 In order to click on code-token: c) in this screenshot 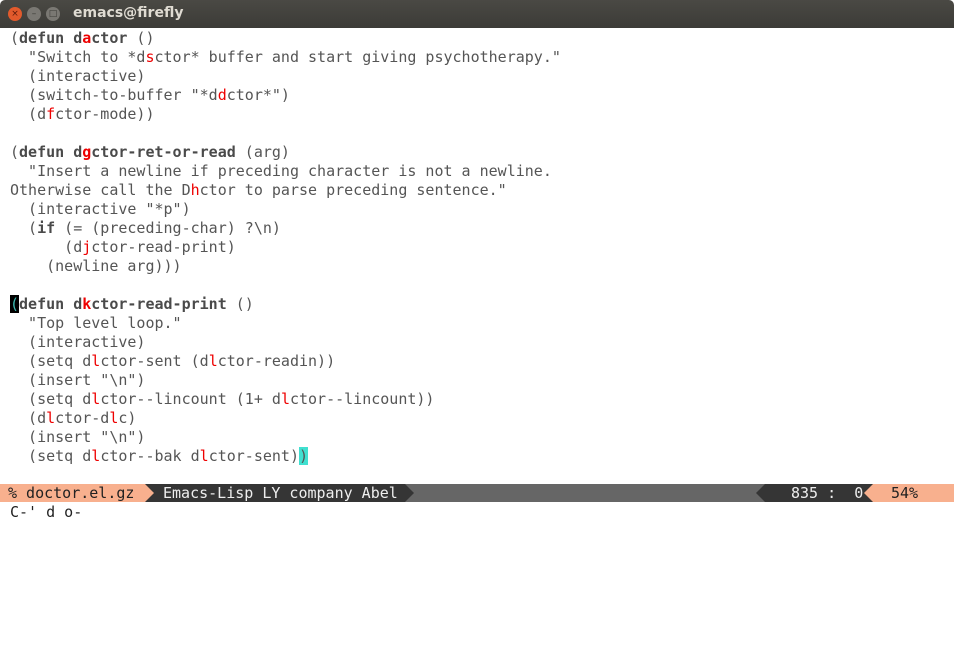, I will do `click(127, 418)`.